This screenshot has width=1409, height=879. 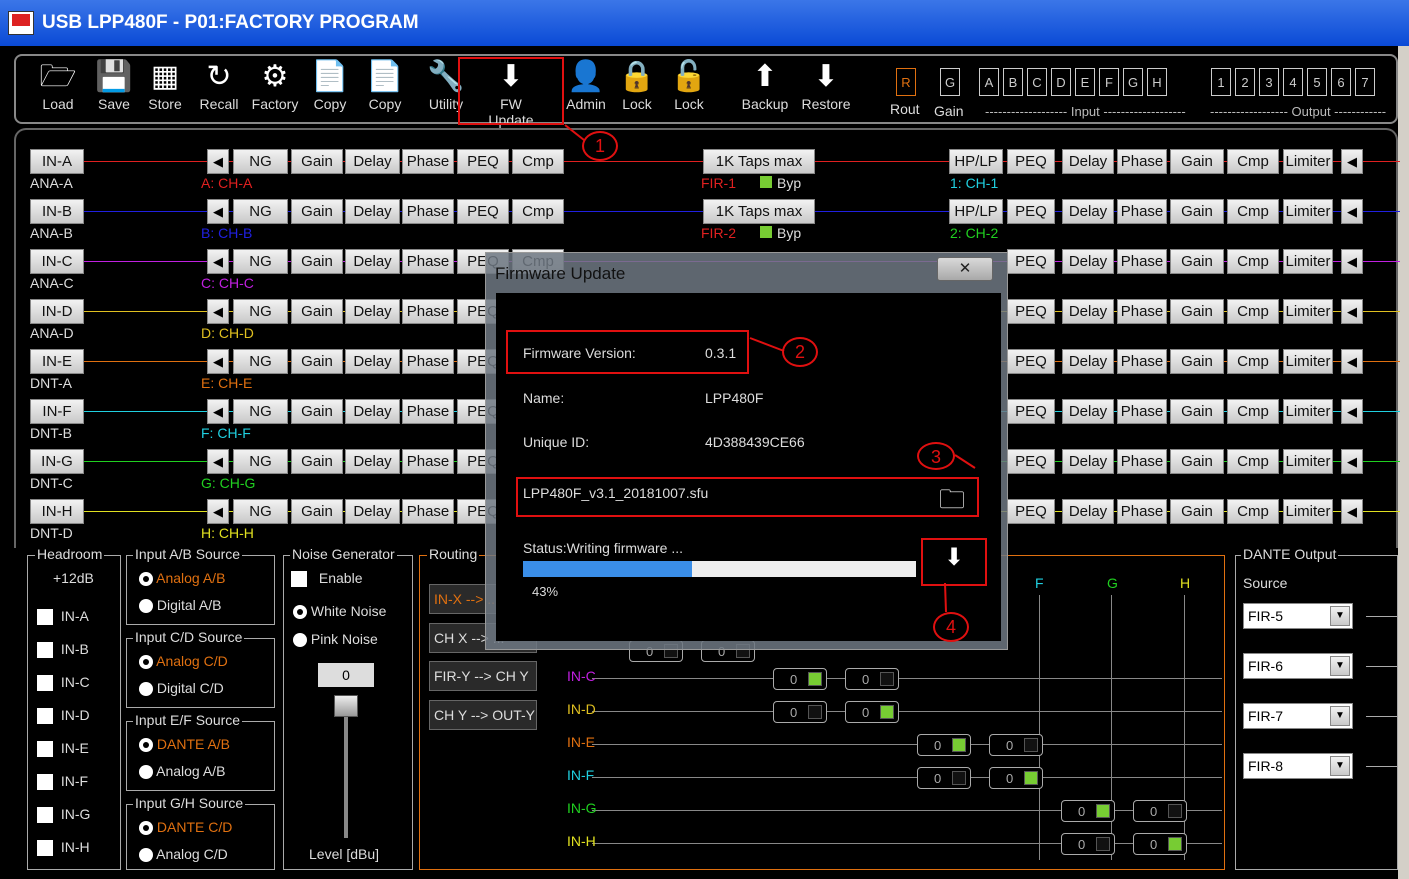 I want to click on iap-chip-icon: ⬇, so click(x=954, y=562).